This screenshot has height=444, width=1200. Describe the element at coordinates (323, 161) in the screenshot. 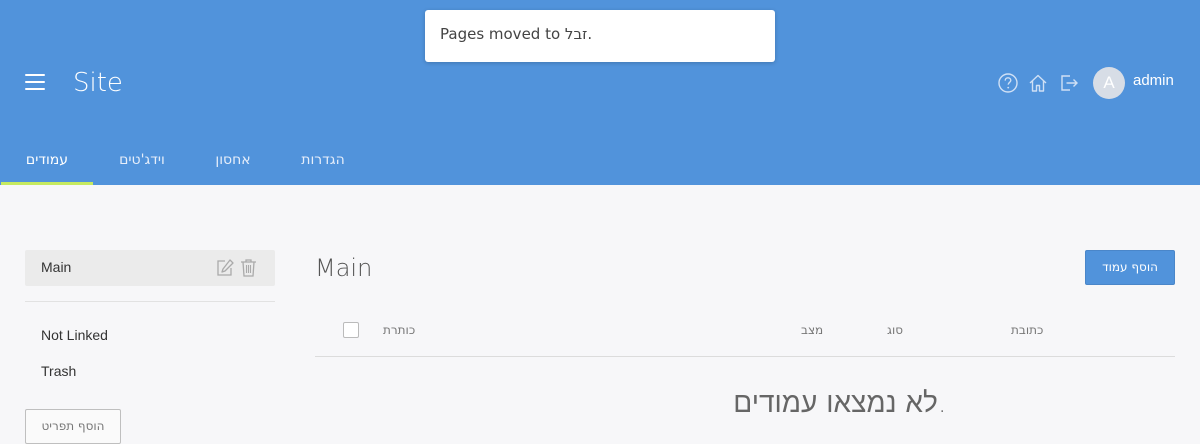

I see `tab-settings: הגדרות` at that location.